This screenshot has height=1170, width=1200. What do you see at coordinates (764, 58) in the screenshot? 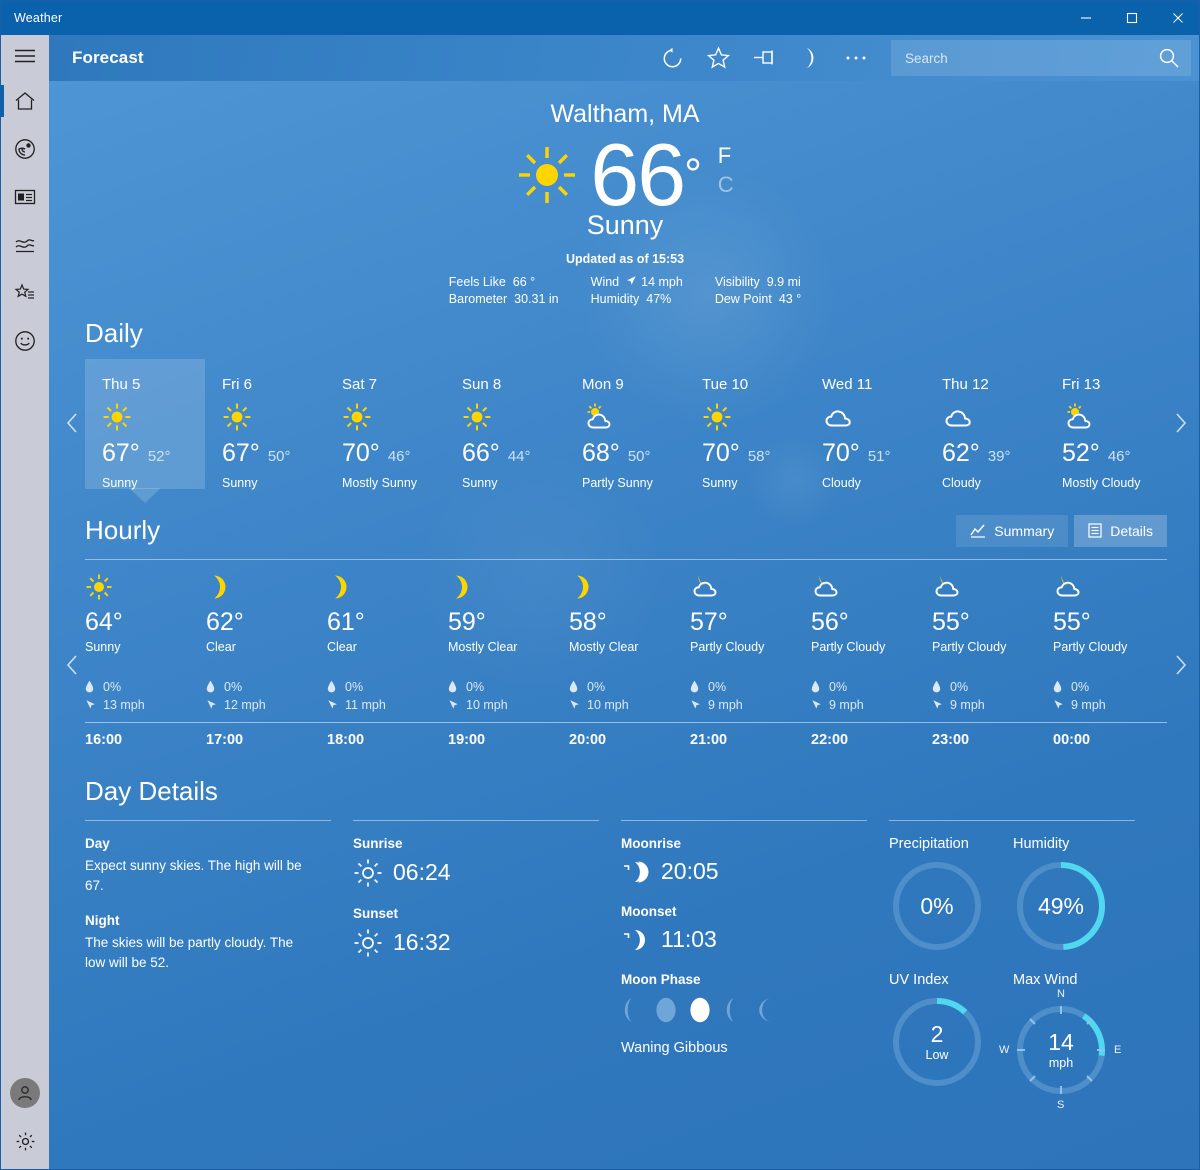
I see `pin-icon` at bounding box center [764, 58].